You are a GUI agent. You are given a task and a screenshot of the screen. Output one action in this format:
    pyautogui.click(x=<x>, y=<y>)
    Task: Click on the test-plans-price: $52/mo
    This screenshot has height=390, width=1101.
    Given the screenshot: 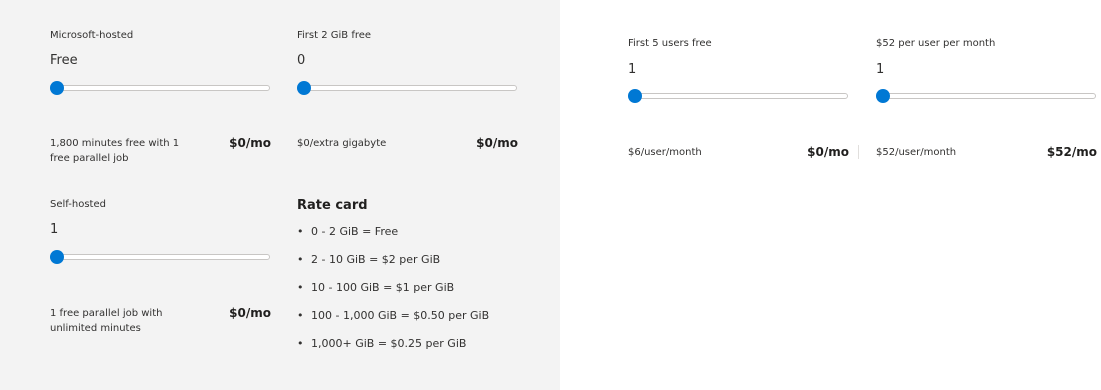 What is the action you would take?
    pyautogui.click(x=1071, y=152)
    